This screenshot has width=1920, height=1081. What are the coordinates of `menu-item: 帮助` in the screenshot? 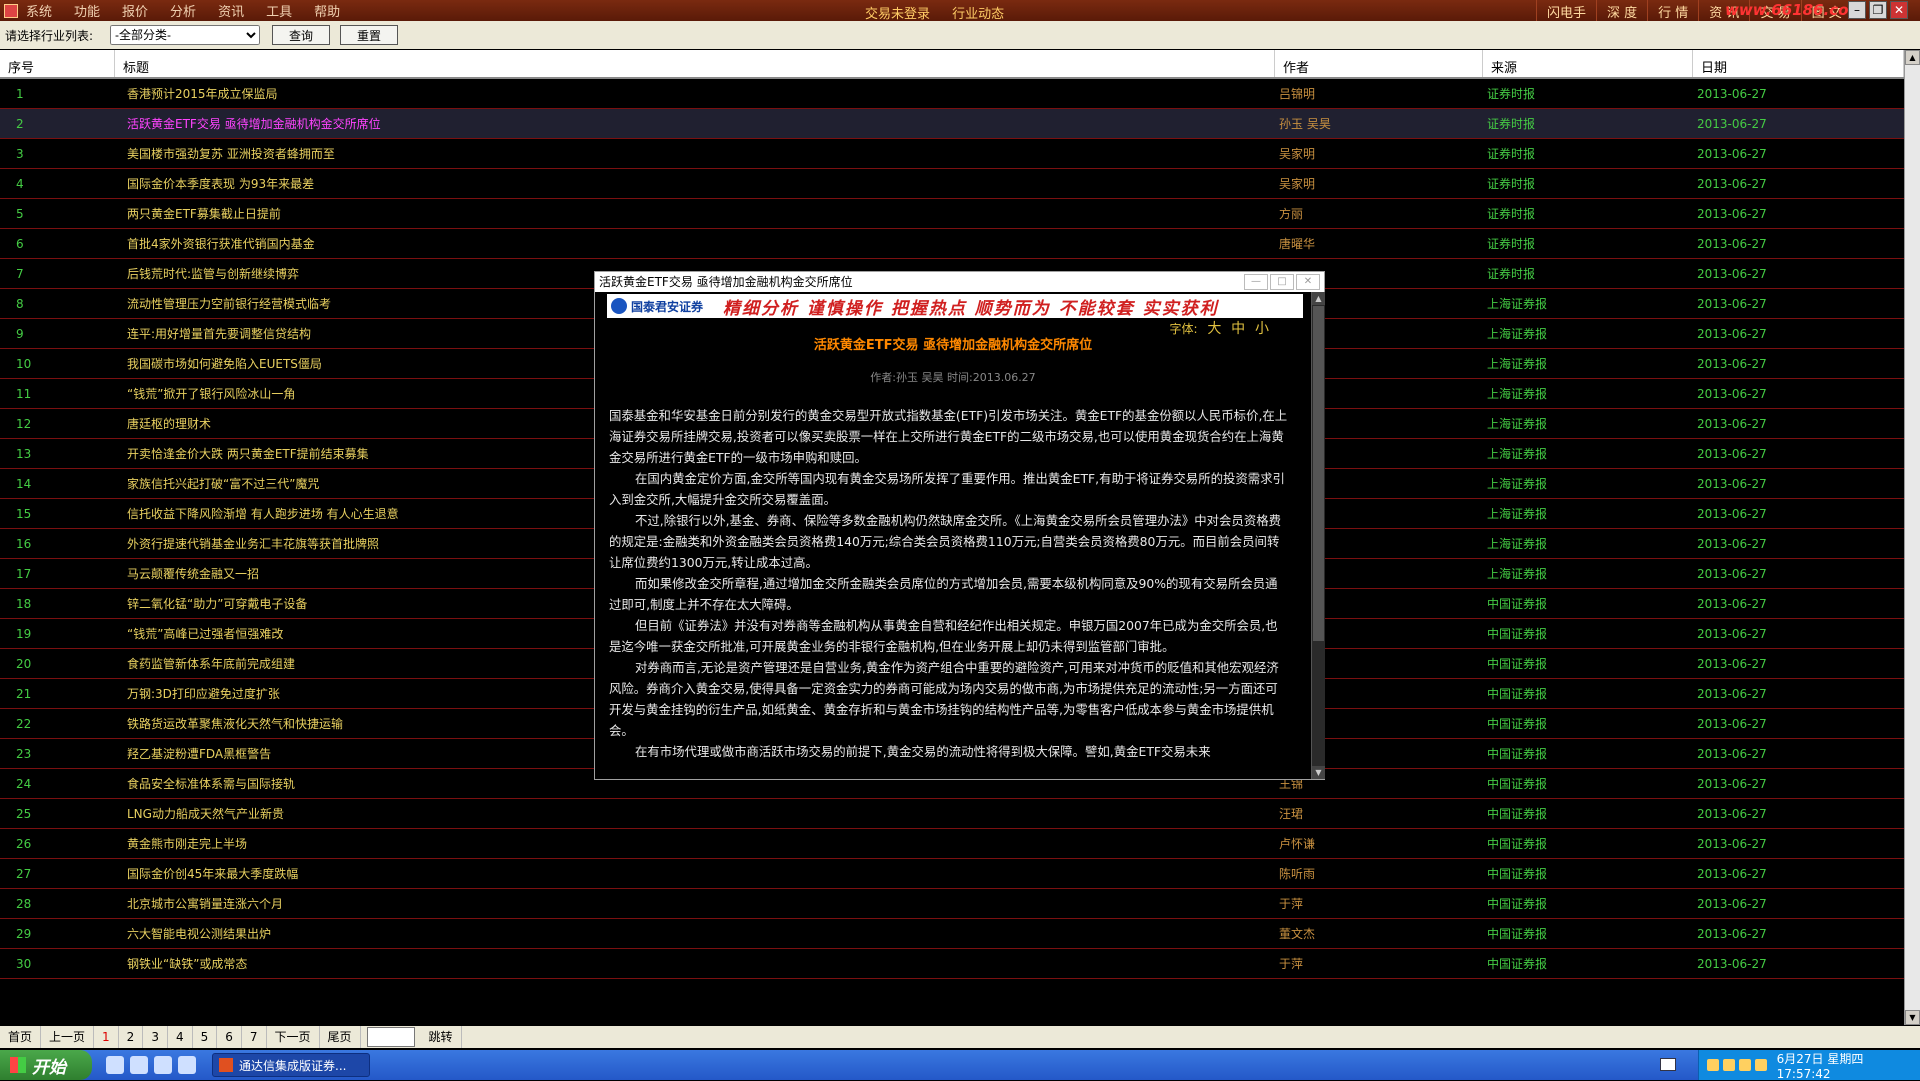 It's located at (327, 12).